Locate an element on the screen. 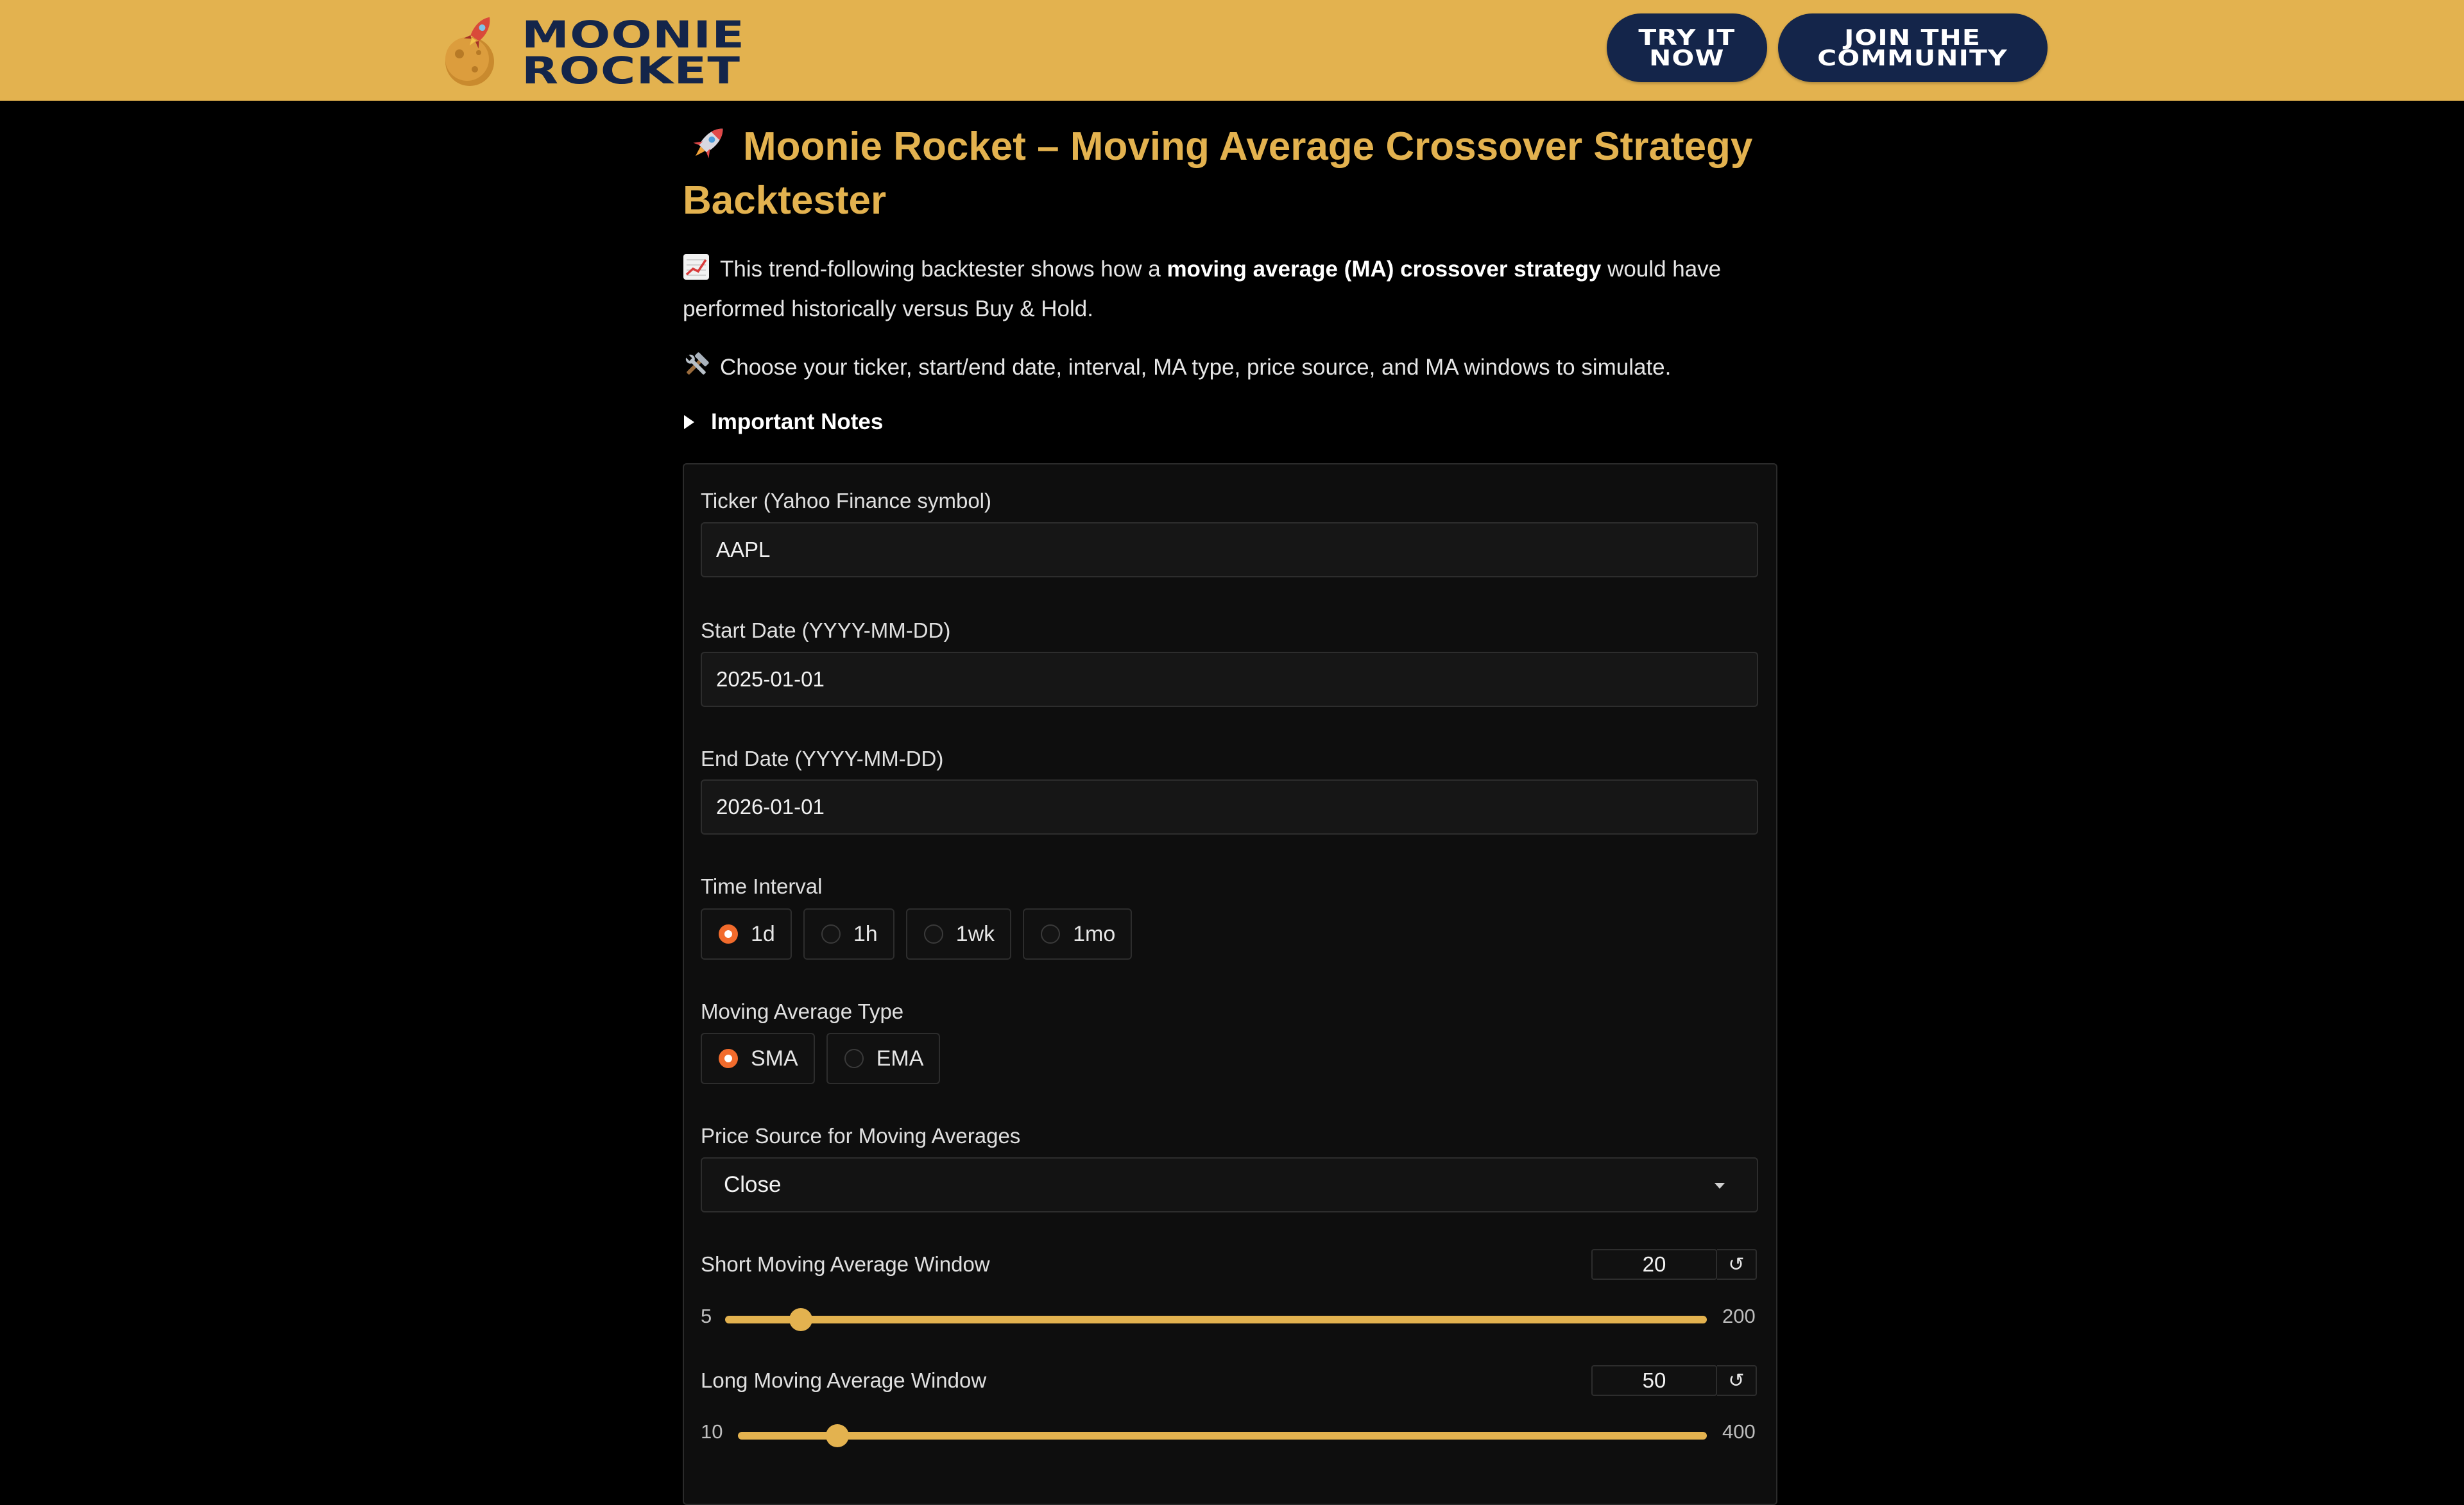 Image resolution: width=2464 pixels, height=1505 pixels. short-window-number-input: 20 is located at coordinates (1654, 1264).